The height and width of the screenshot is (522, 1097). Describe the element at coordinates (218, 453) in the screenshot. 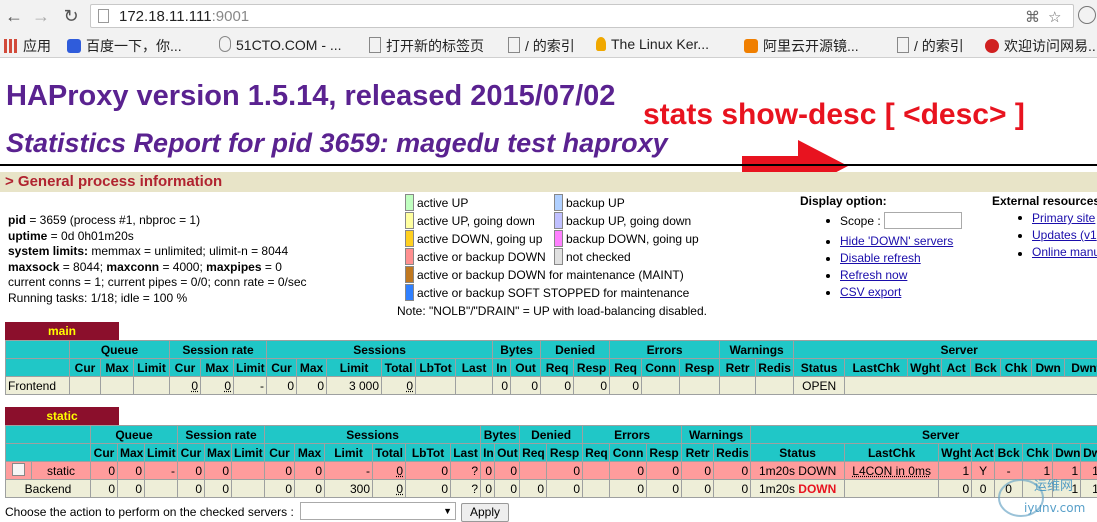

I see `header-max: Max` at that location.